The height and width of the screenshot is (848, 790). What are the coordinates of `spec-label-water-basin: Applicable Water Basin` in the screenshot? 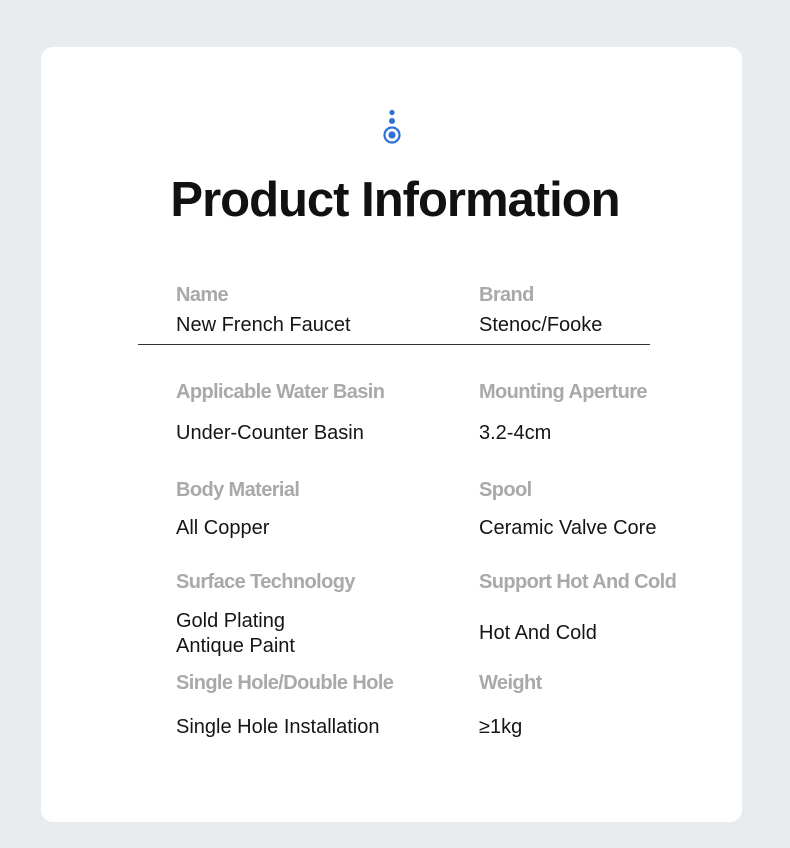 It's located at (280, 392).